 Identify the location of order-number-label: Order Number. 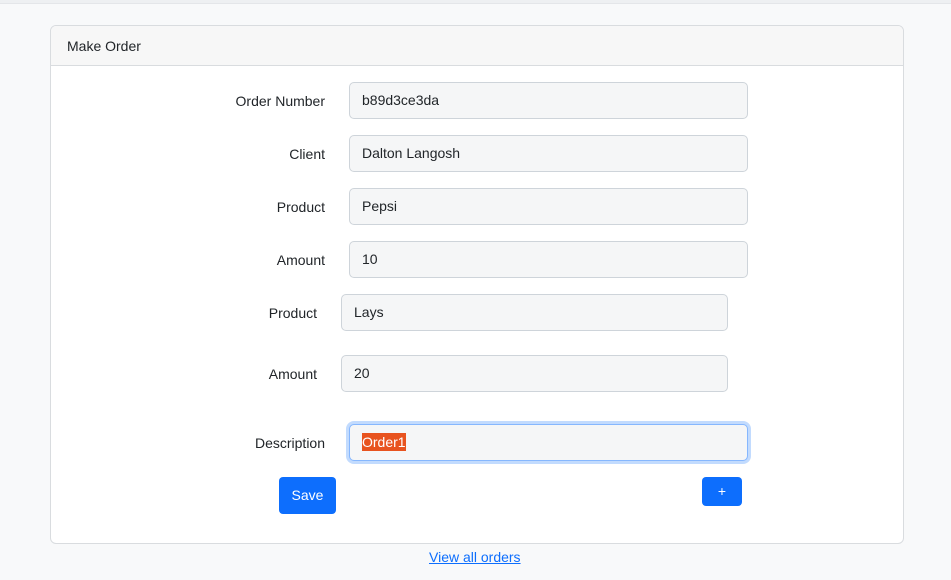
(280, 101).